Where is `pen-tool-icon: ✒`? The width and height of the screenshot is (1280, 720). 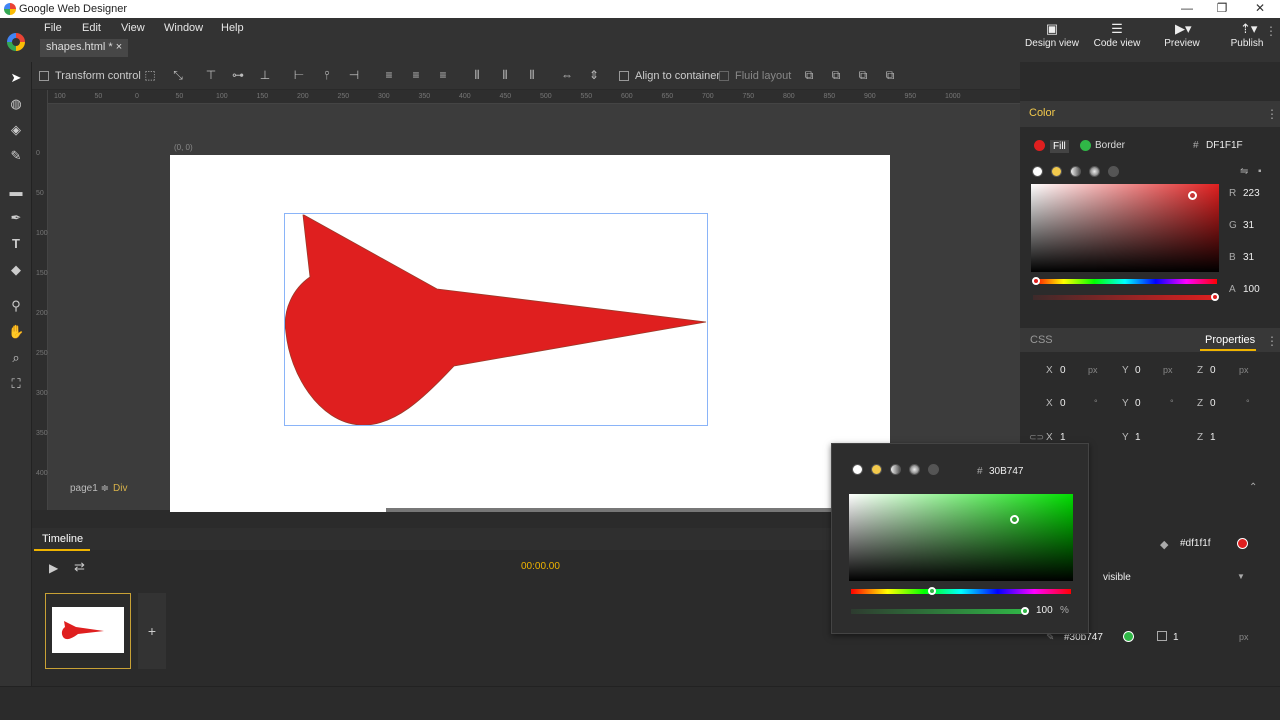 pen-tool-icon: ✒ is located at coordinates (16, 218).